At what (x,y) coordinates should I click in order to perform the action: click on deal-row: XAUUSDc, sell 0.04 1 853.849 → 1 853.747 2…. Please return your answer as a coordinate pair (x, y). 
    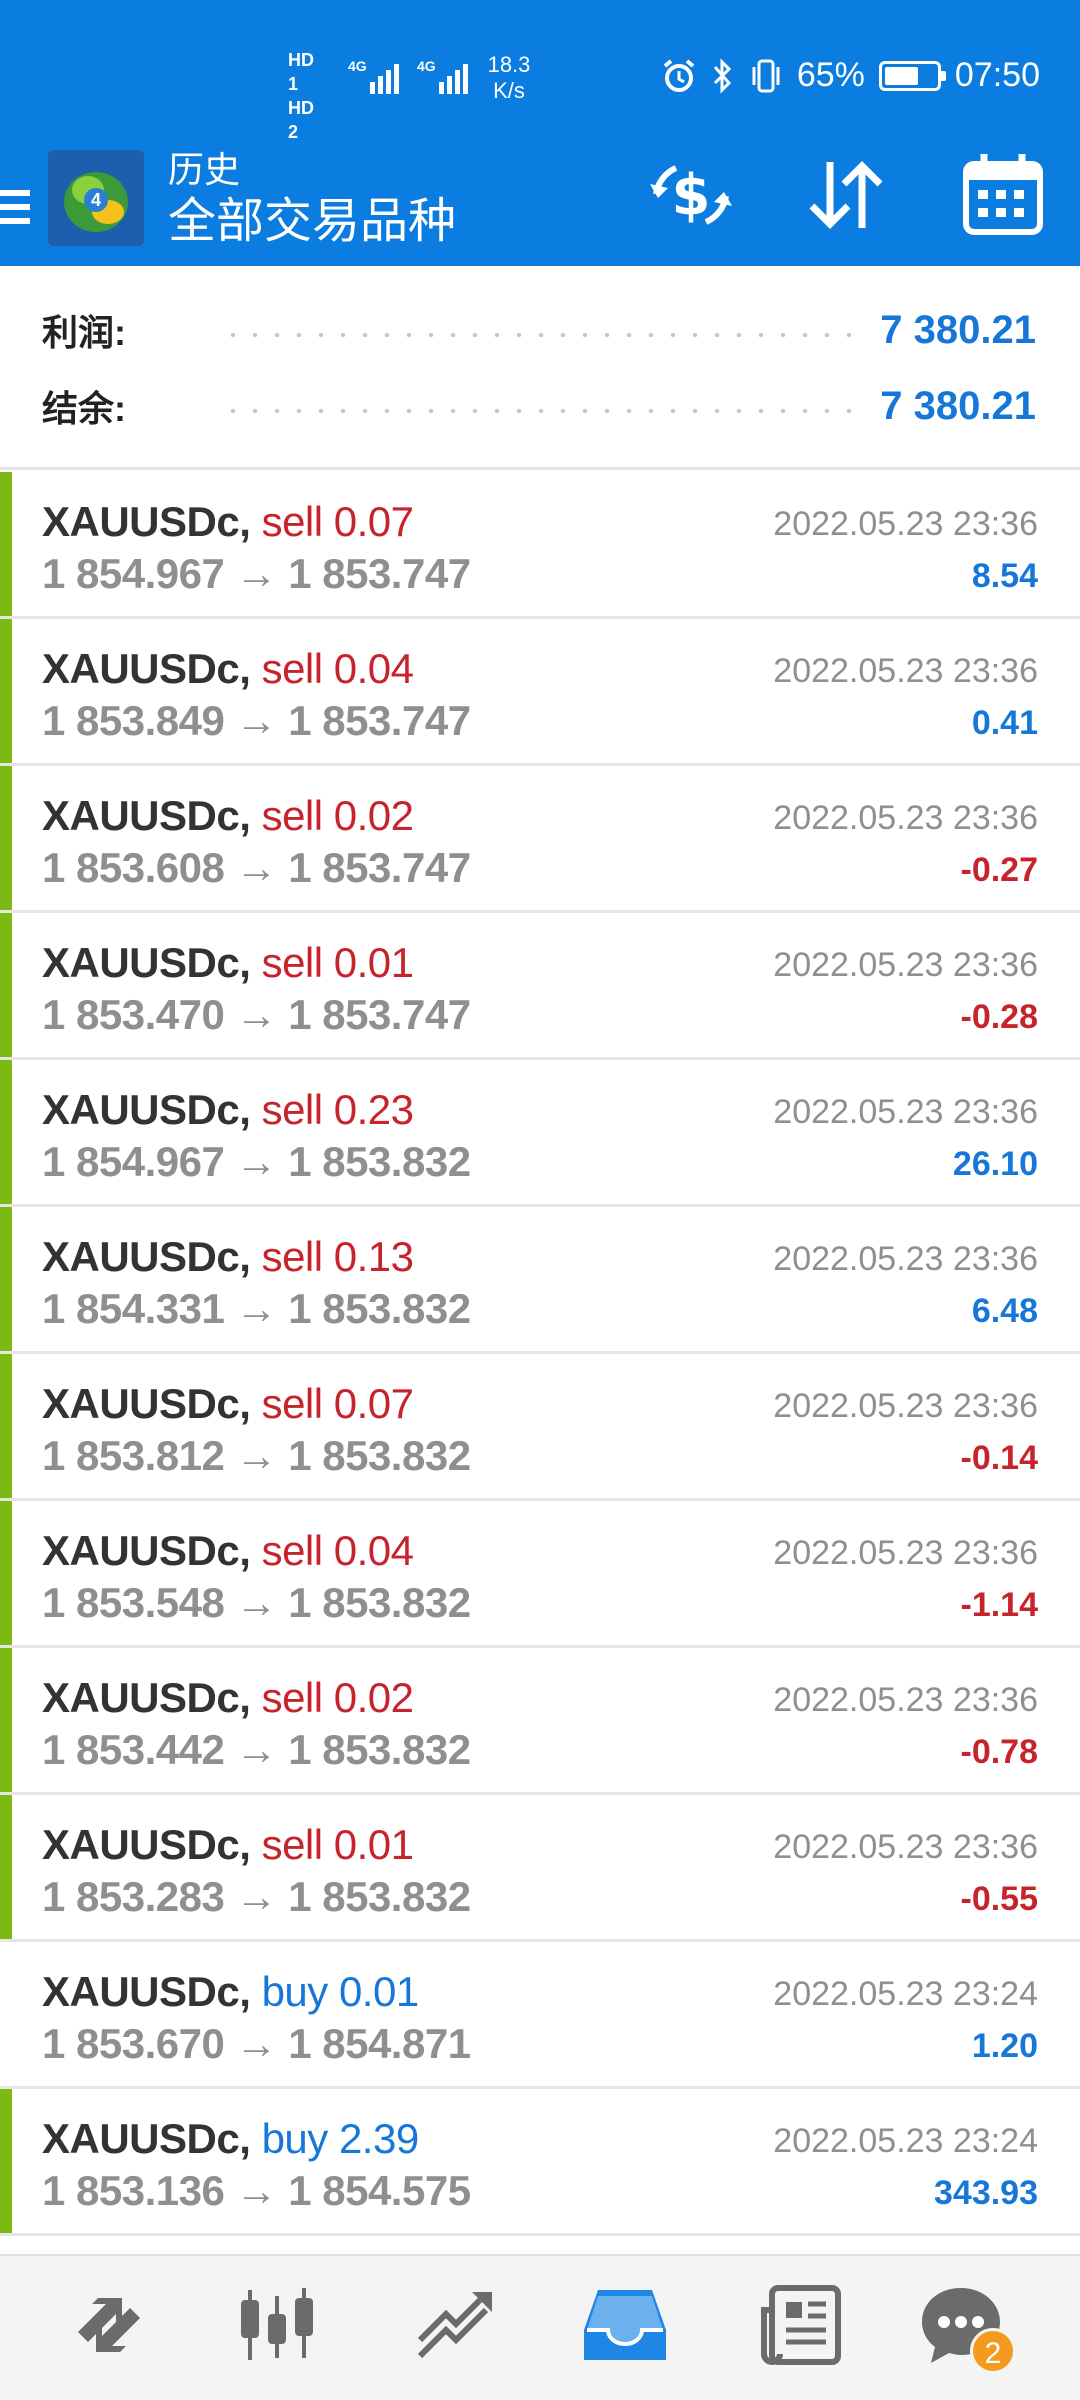
    Looking at the image, I should click on (540, 692).